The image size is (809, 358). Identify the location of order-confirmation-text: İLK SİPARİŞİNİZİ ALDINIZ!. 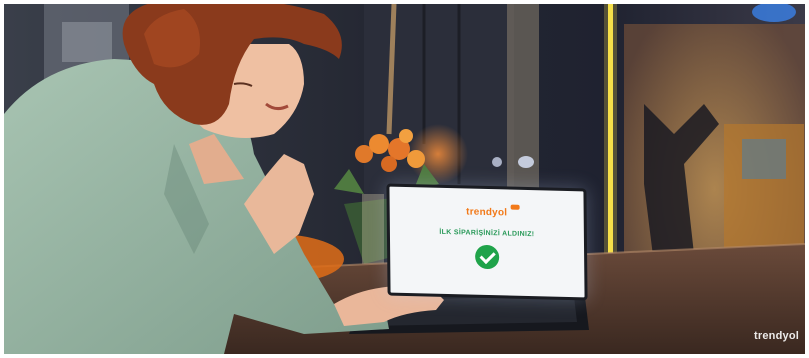
(487, 233).